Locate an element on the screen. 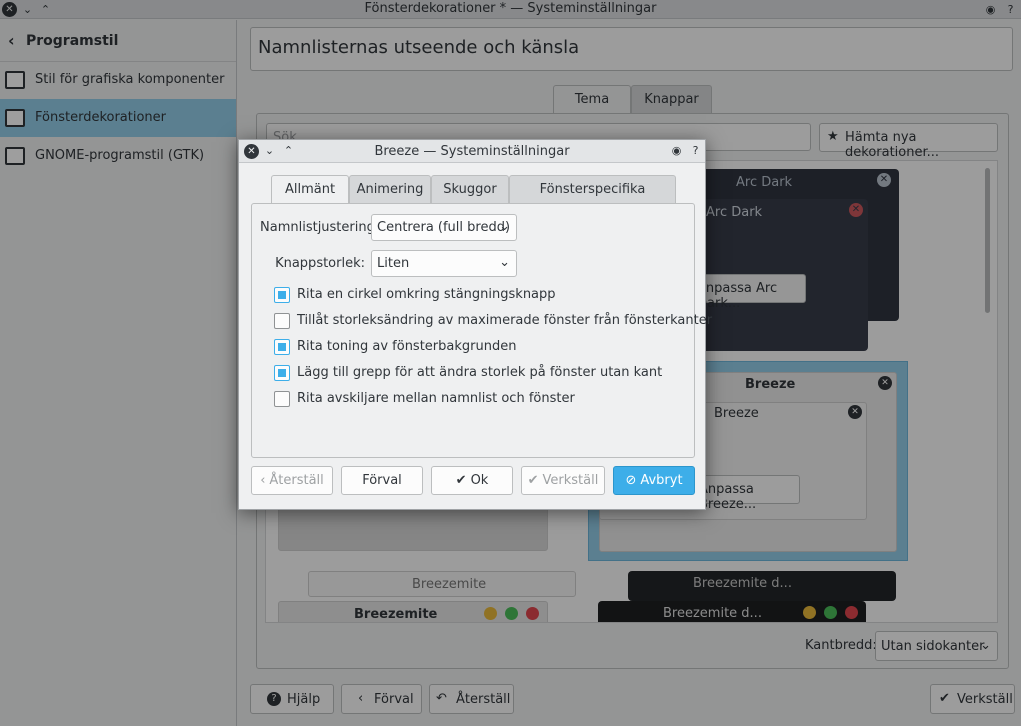 This screenshot has height=726, width=1021. dialog-cancel-button: ⊘ Avbryt is located at coordinates (654, 480).